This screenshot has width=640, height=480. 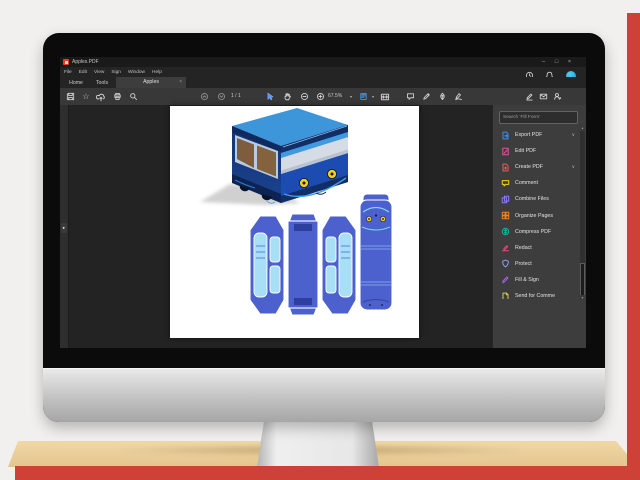 What do you see at coordinates (363, 97) in the screenshot?
I see `page-view-icon` at bounding box center [363, 97].